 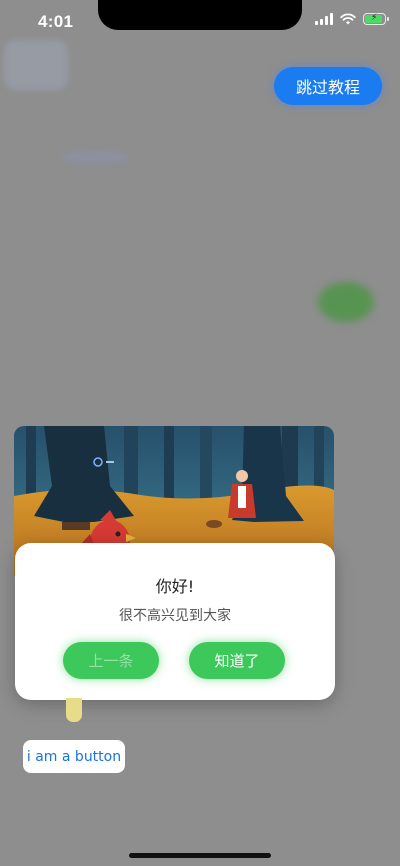 What do you see at coordinates (175, 616) in the screenshot?
I see `dialog-message: 很不高兴见到大家` at bounding box center [175, 616].